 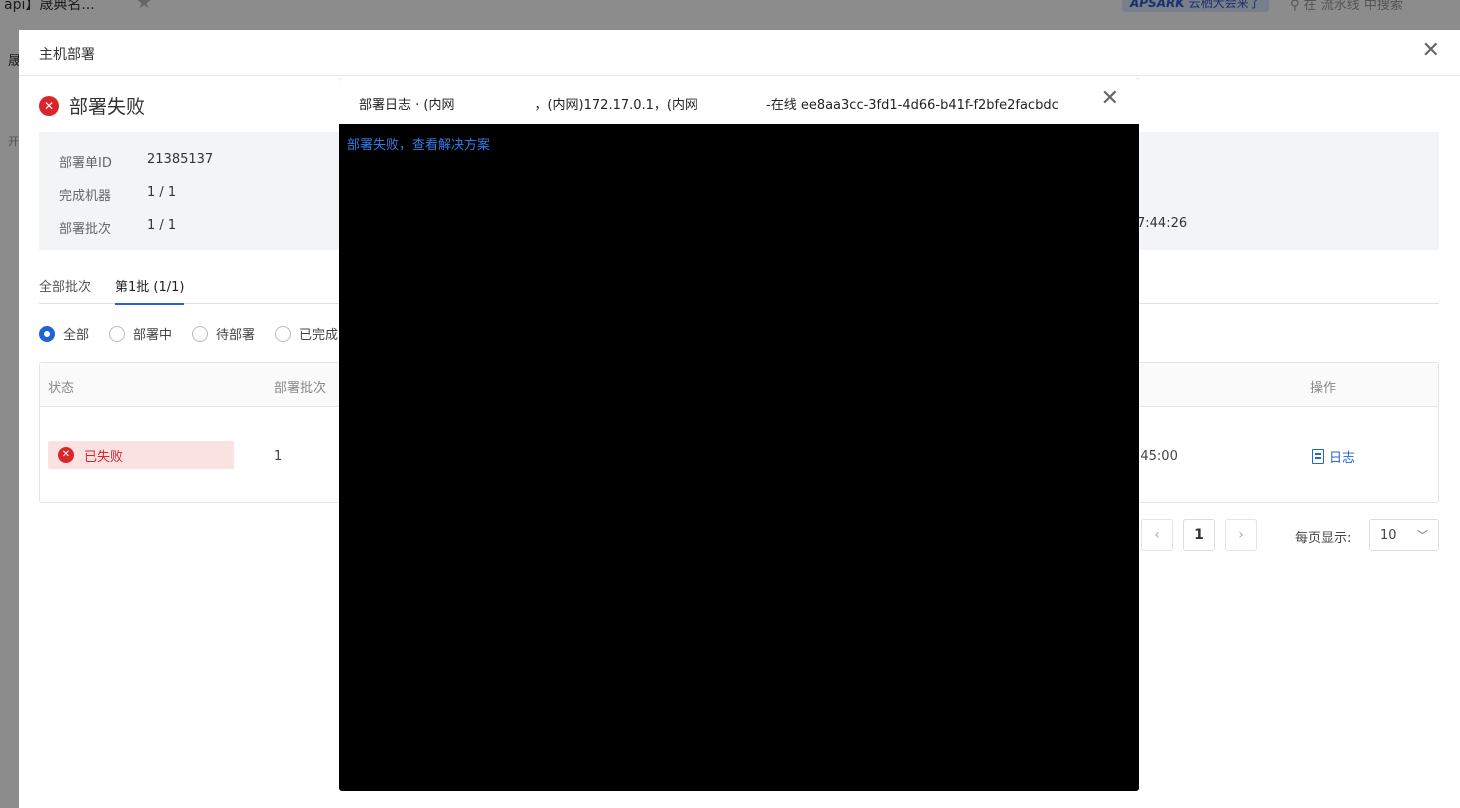 What do you see at coordinates (65, 289) in the screenshot?
I see `tab-all-batches: 全部批次` at bounding box center [65, 289].